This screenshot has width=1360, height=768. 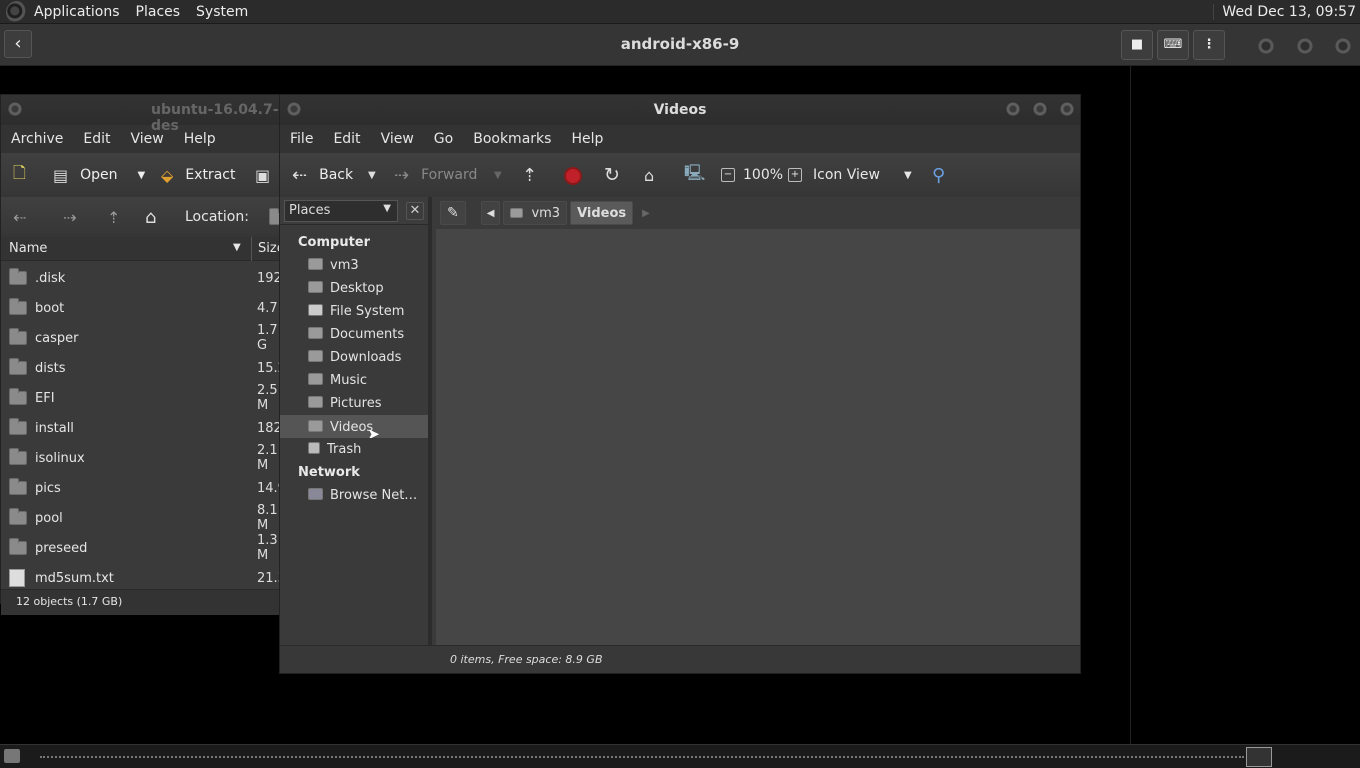 I want to click on path-vm3-button: vm3, so click(x=535, y=213).